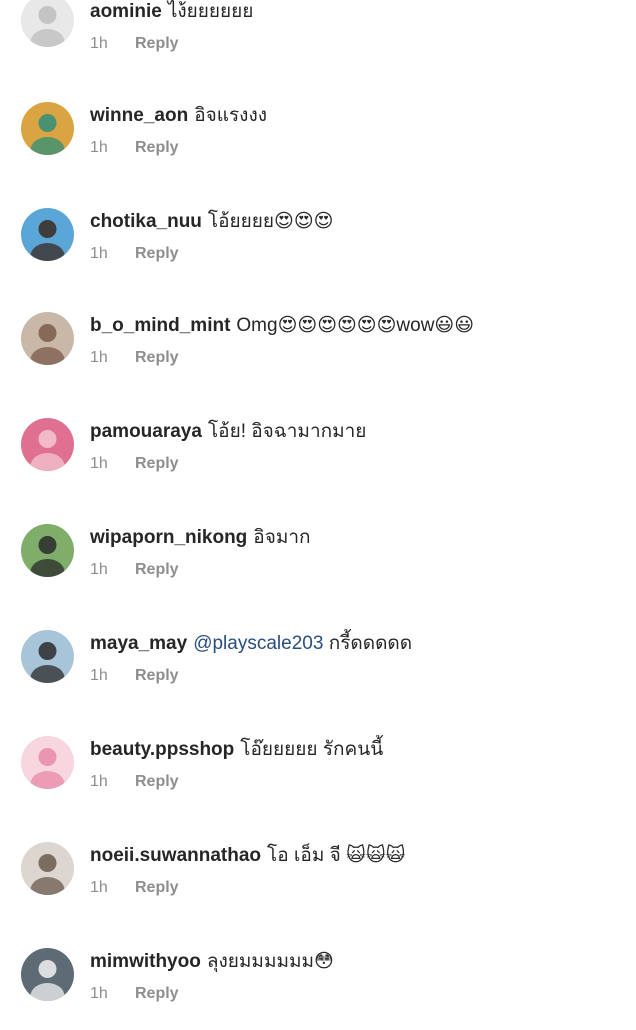 The width and height of the screenshot is (636, 1030). I want to click on comment-text-line: maya_may @playscale203 กรี้ดดดดด, so click(251, 644).